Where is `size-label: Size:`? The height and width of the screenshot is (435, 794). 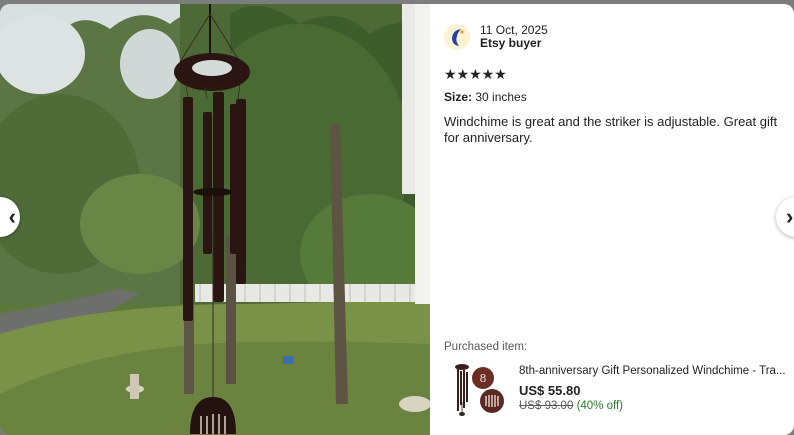
size-label: Size: is located at coordinates (458, 97).